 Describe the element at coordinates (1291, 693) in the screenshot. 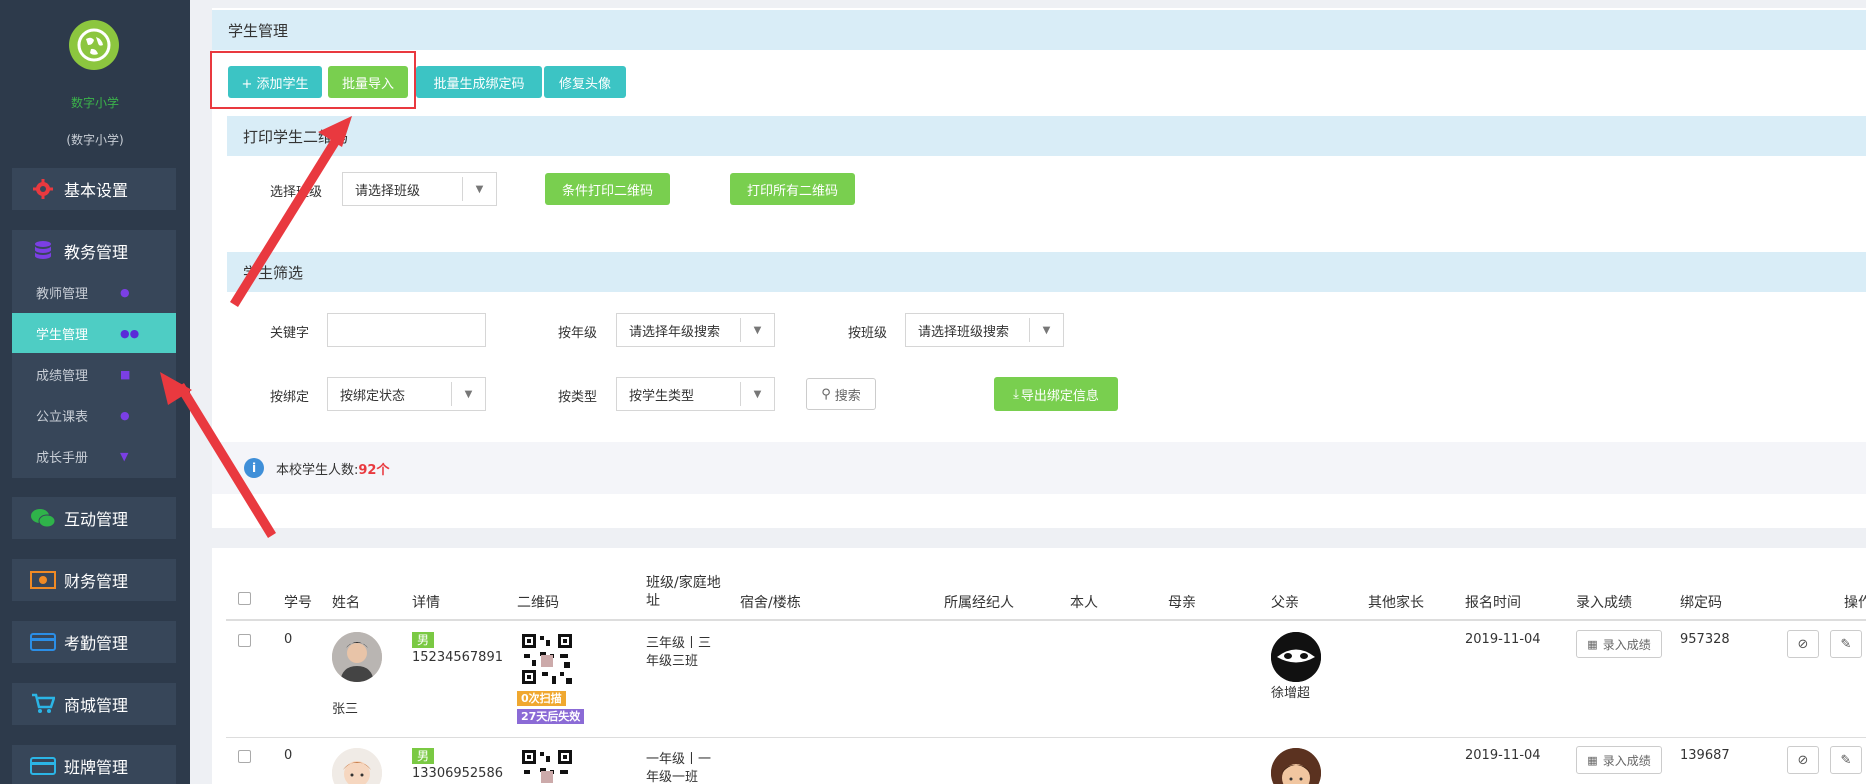

I see `father-name: 徐增超` at that location.